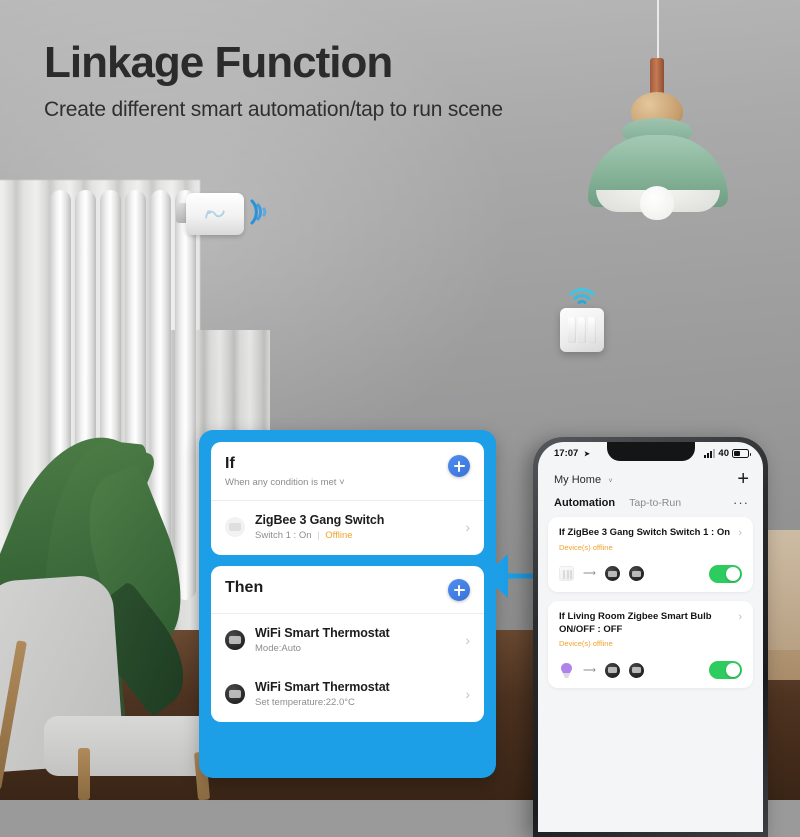 This screenshot has width=800, height=837. I want to click on status-bar-left: 17:07 ➤, so click(572, 453).